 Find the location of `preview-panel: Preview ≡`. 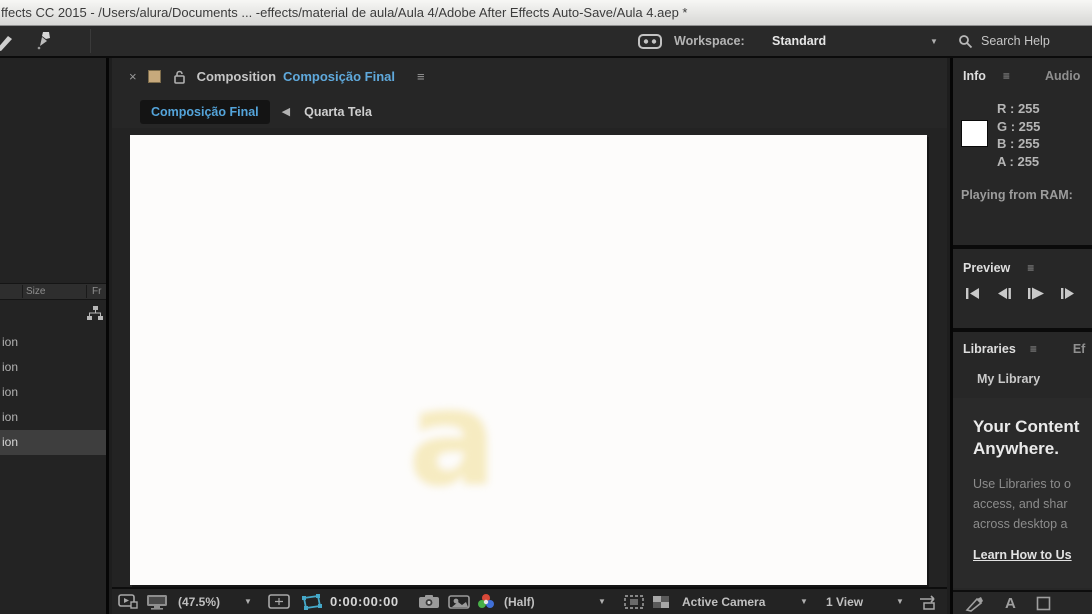

preview-panel: Preview ≡ is located at coordinates (1022, 292).